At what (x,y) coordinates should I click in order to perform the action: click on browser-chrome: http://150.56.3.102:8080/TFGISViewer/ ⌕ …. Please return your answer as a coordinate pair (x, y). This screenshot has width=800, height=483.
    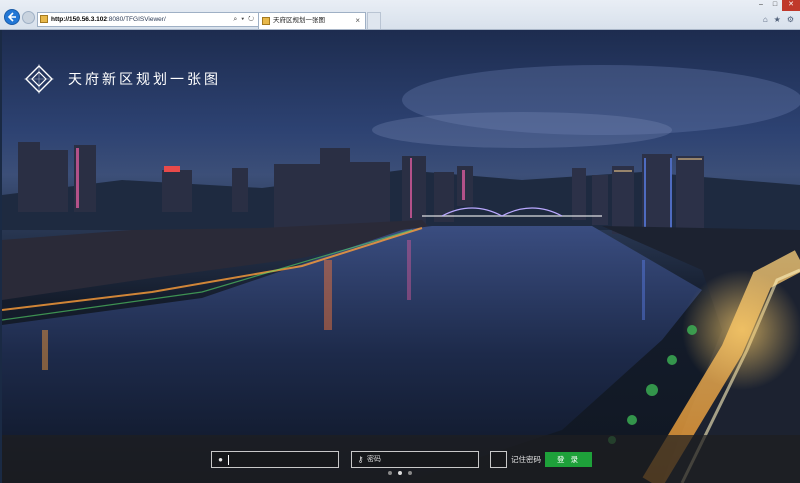
    Looking at the image, I should click on (400, 15).